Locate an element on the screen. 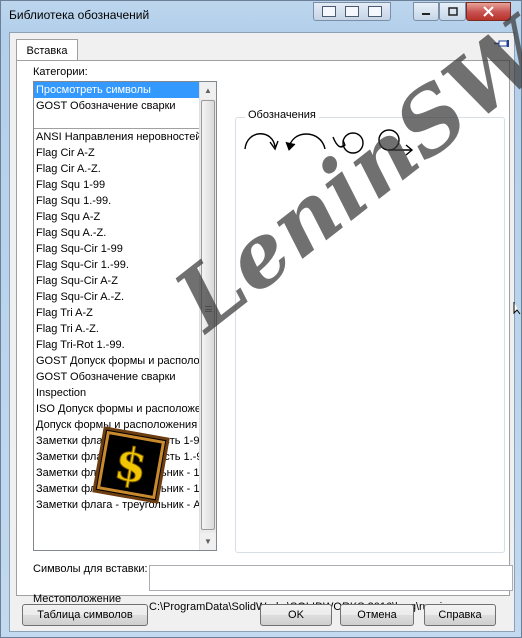  scroll-thumb is located at coordinates (208, 315).